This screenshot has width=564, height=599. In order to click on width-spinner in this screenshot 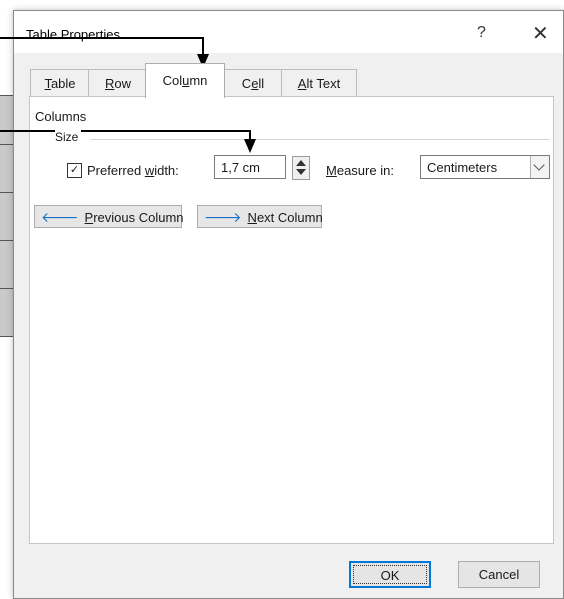, I will do `click(301, 168)`.